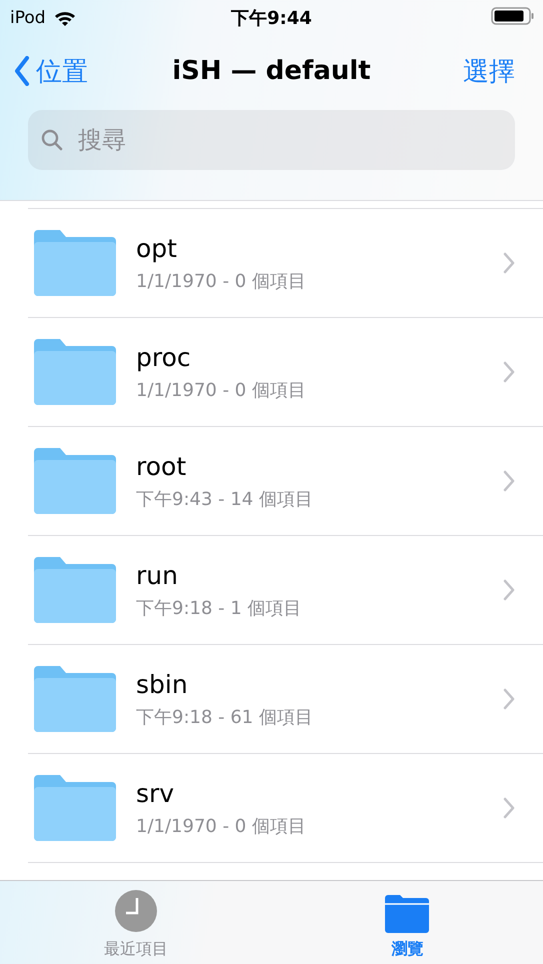  I want to click on wifi-icon, so click(65, 18).